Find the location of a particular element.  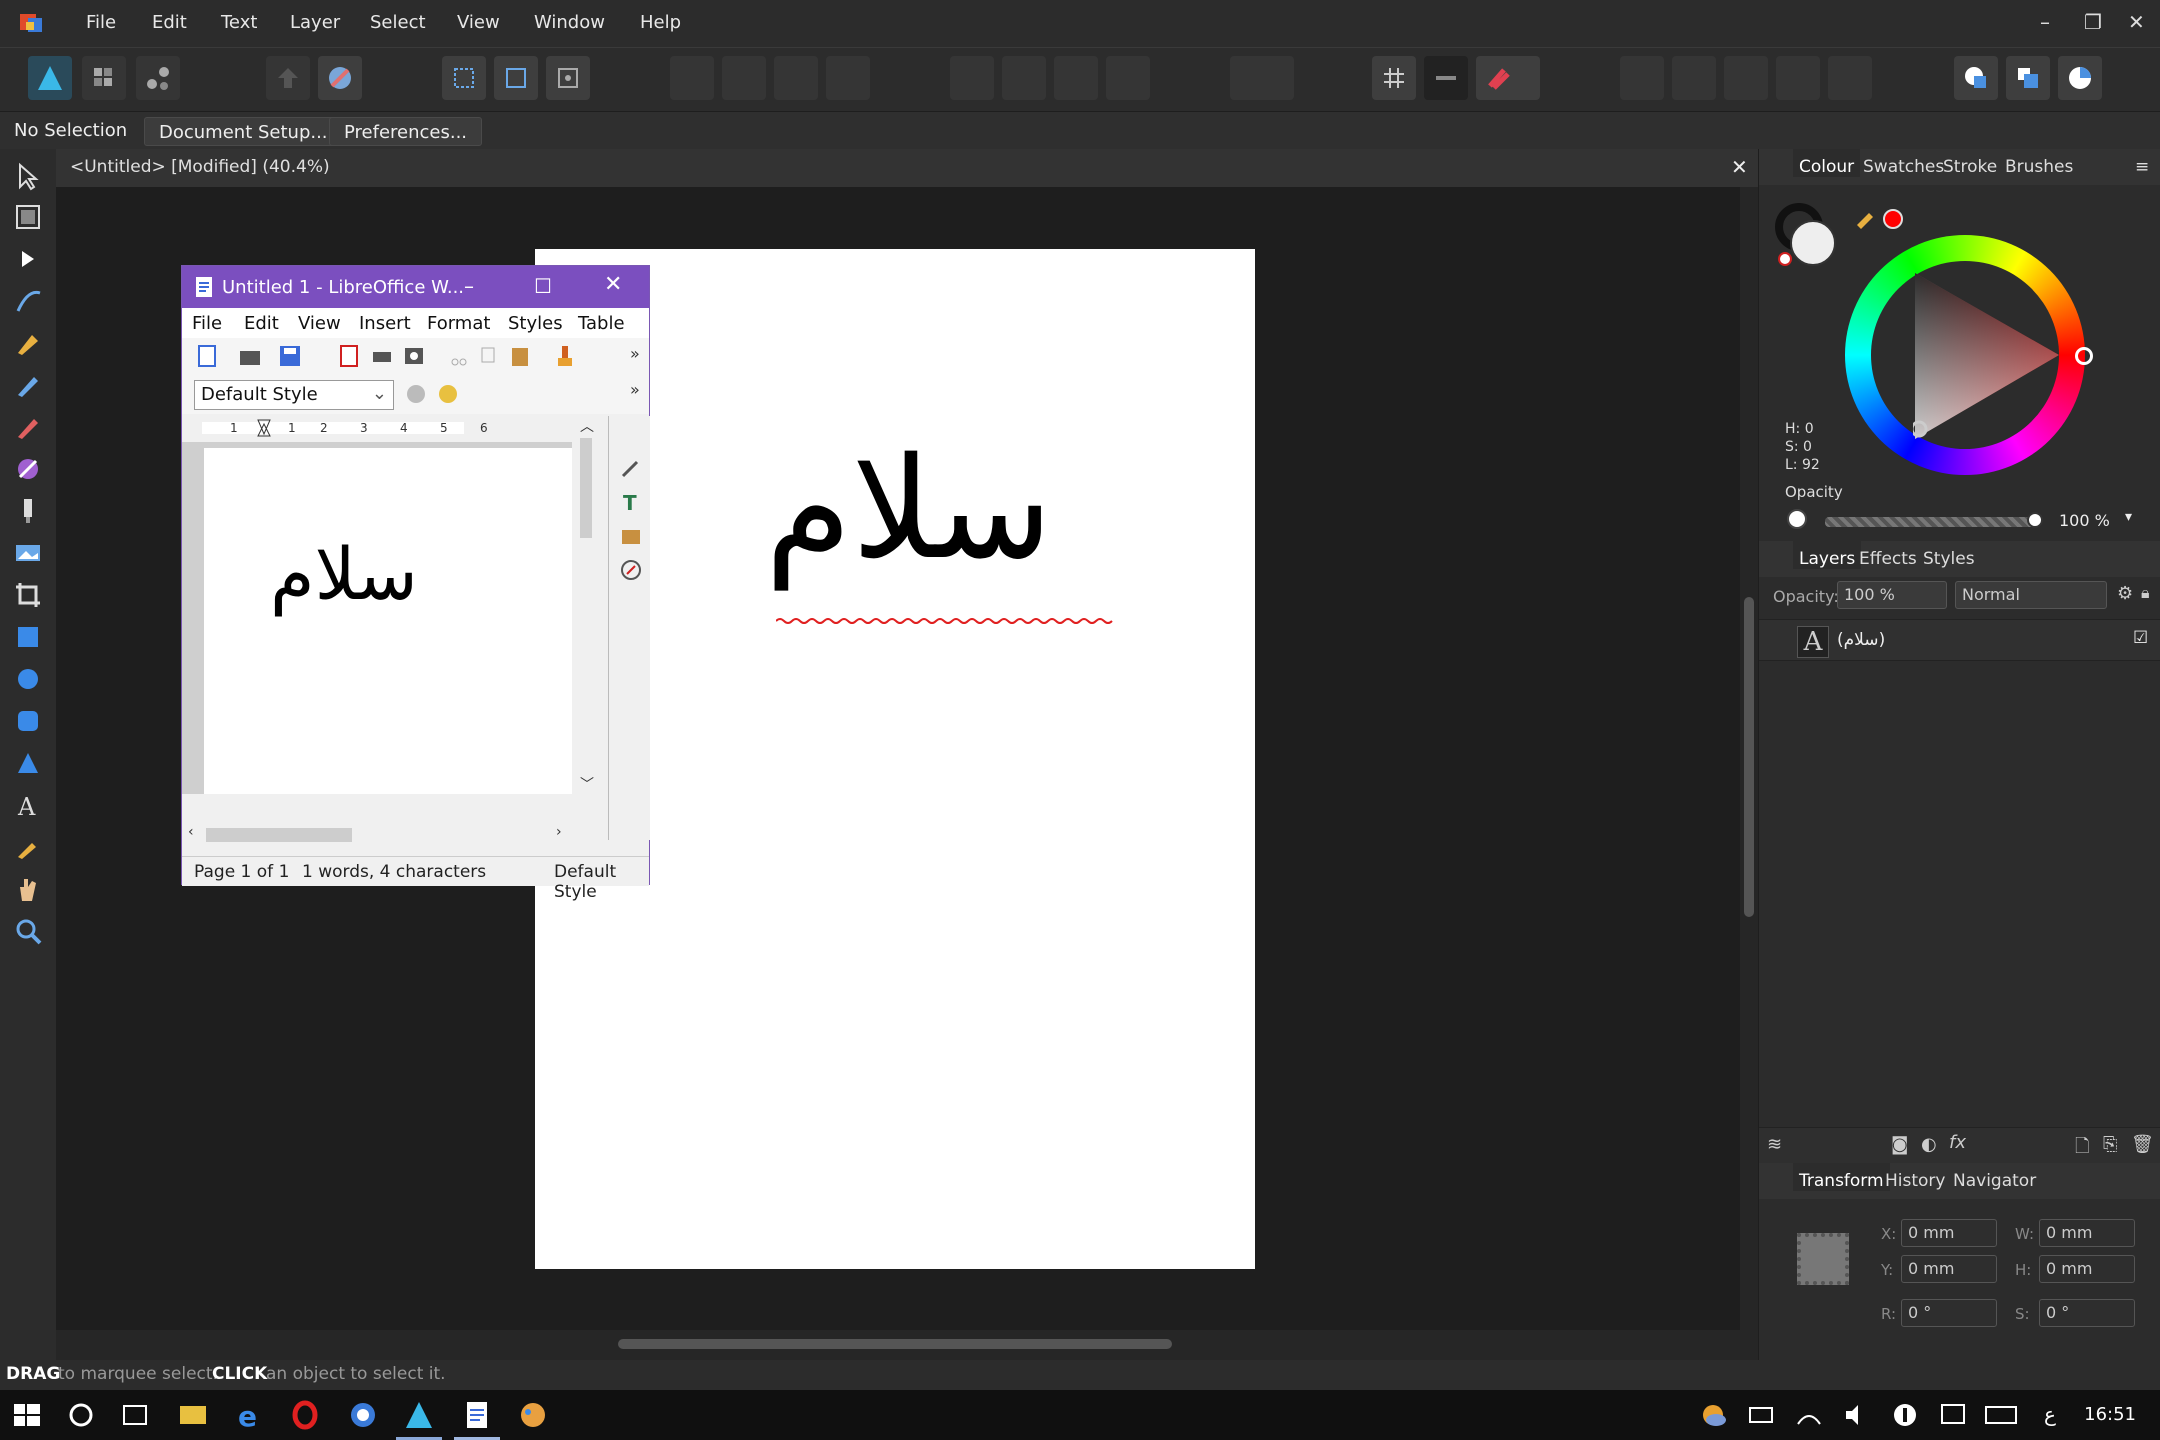

properties-icon is located at coordinates (631, 468).